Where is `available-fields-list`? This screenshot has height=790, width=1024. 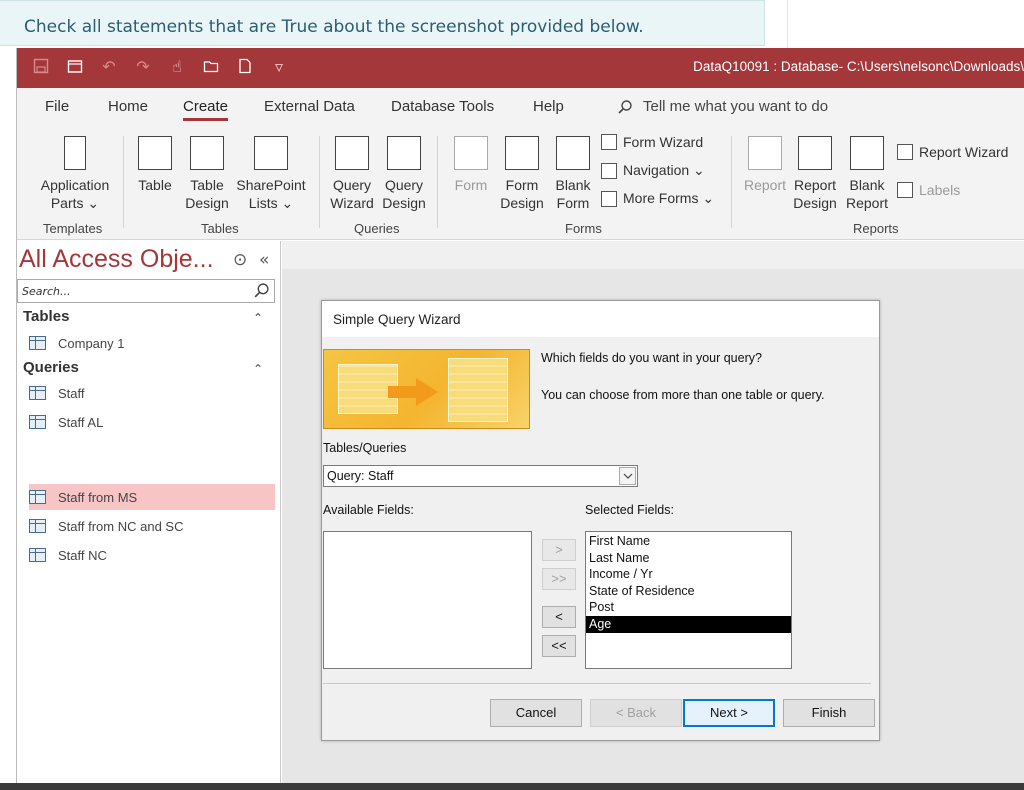
available-fields-list is located at coordinates (427, 600).